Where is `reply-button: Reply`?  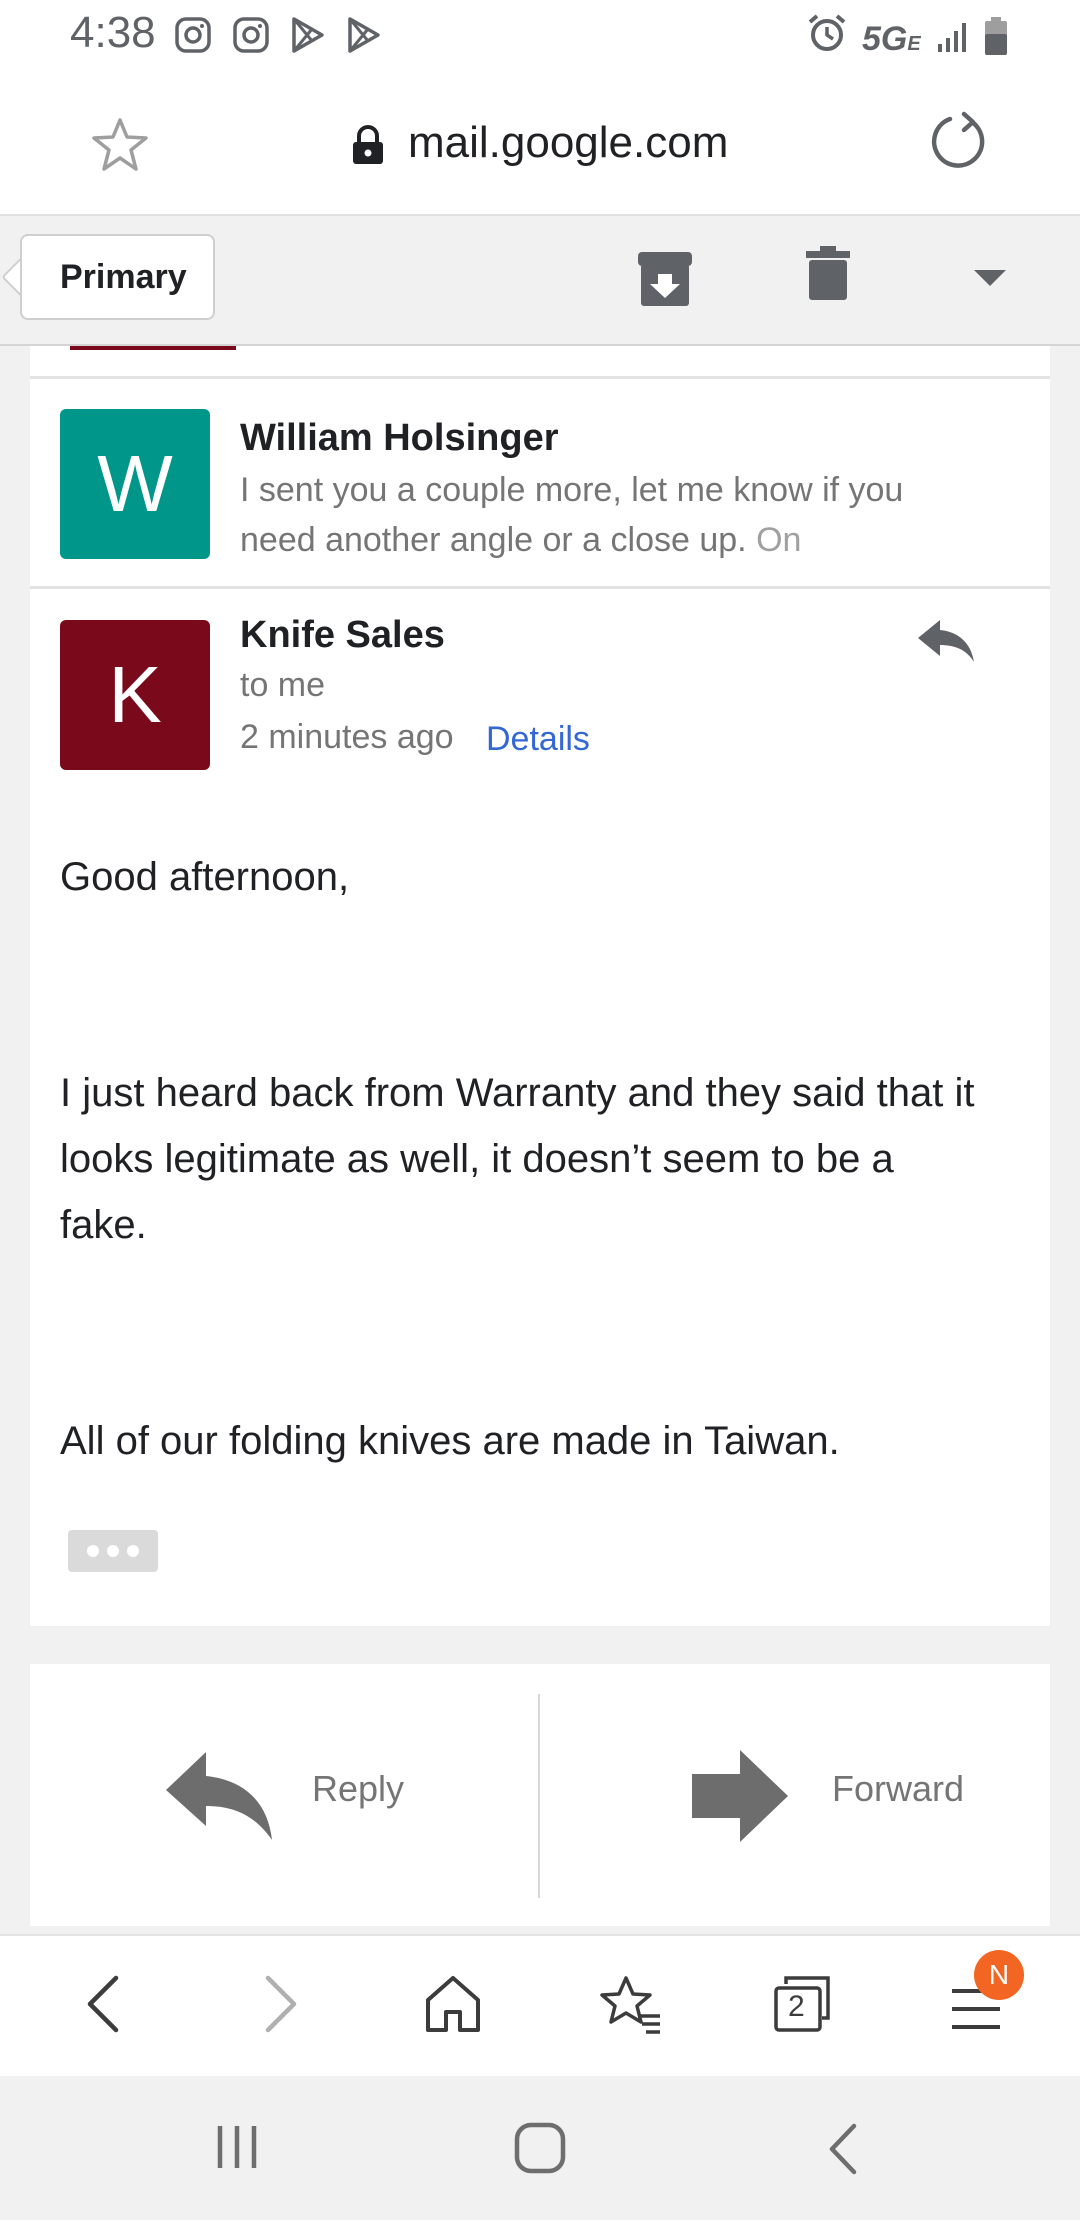 reply-button: Reply is located at coordinates (284, 1795).